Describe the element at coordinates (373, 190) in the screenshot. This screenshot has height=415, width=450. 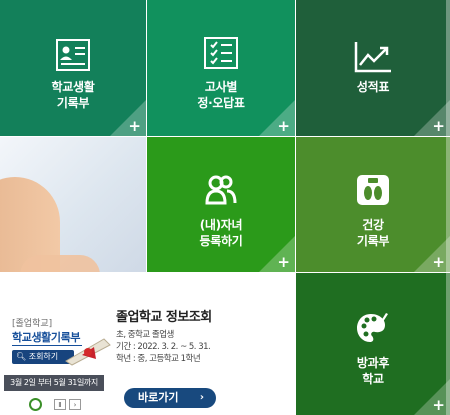
I see `scale-icon` at that location.